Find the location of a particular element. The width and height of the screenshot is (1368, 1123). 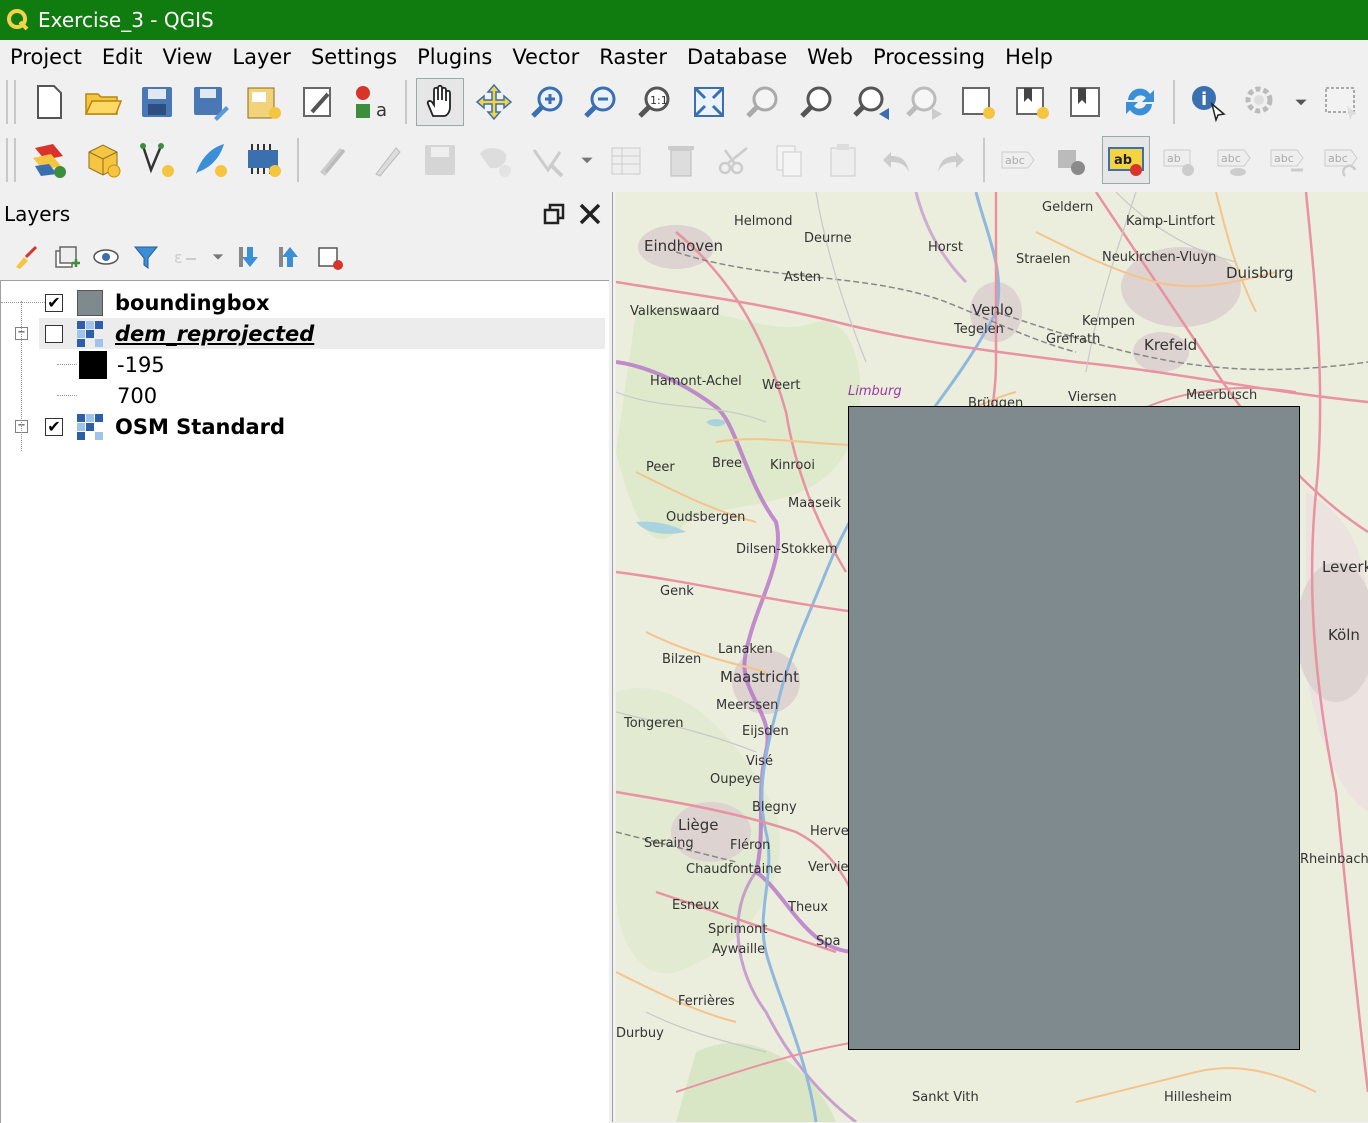

zoom-full-button is located at coordinates (709, 102).